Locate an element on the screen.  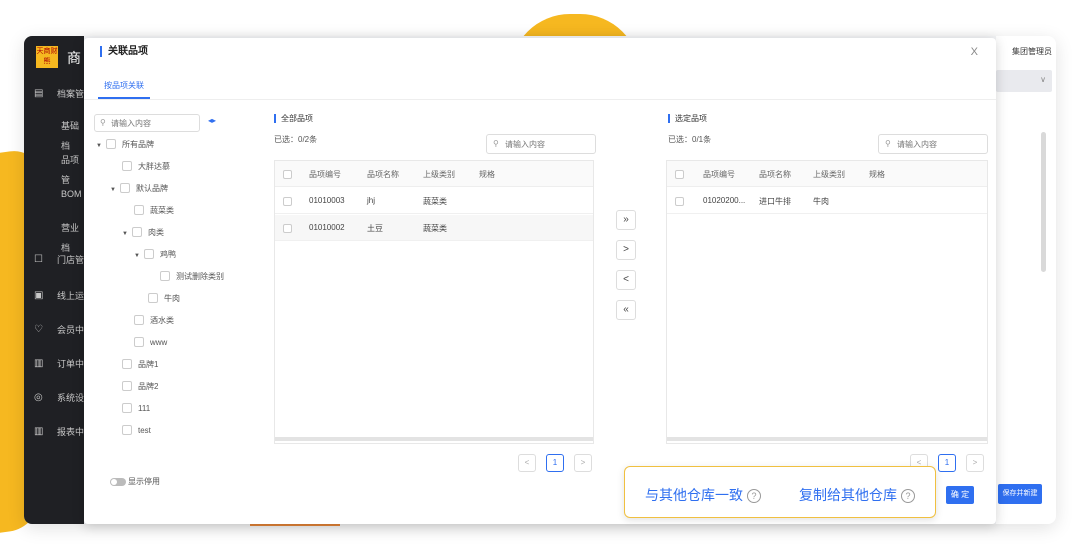
tree-node-default-brand: ▼ 默认品牌 is located at coordinates (139, 189).